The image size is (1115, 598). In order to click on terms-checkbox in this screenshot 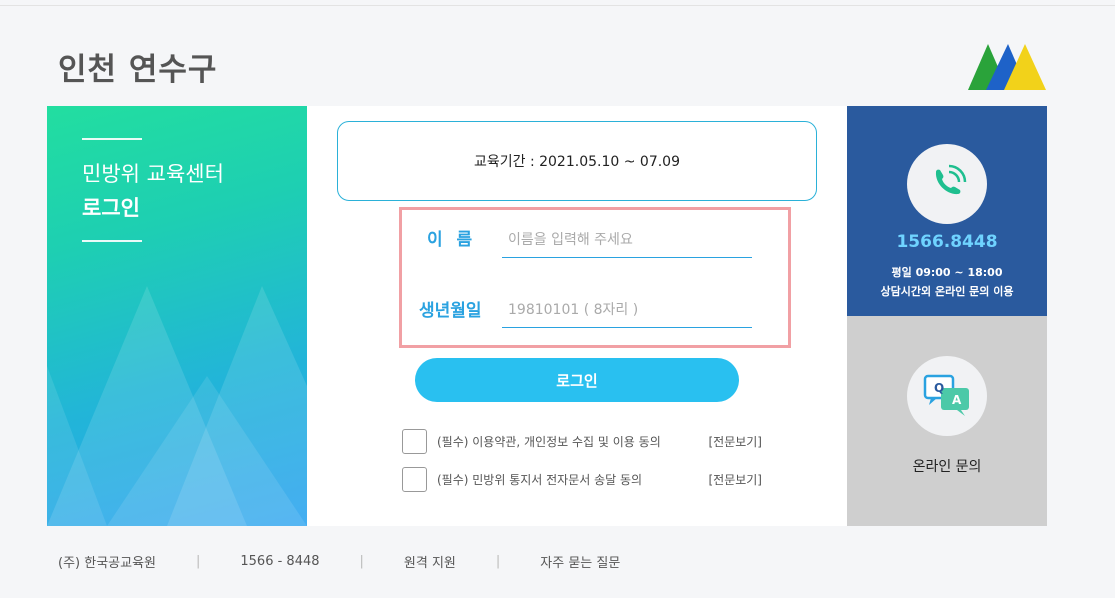, I will do `click(414, 441)`.